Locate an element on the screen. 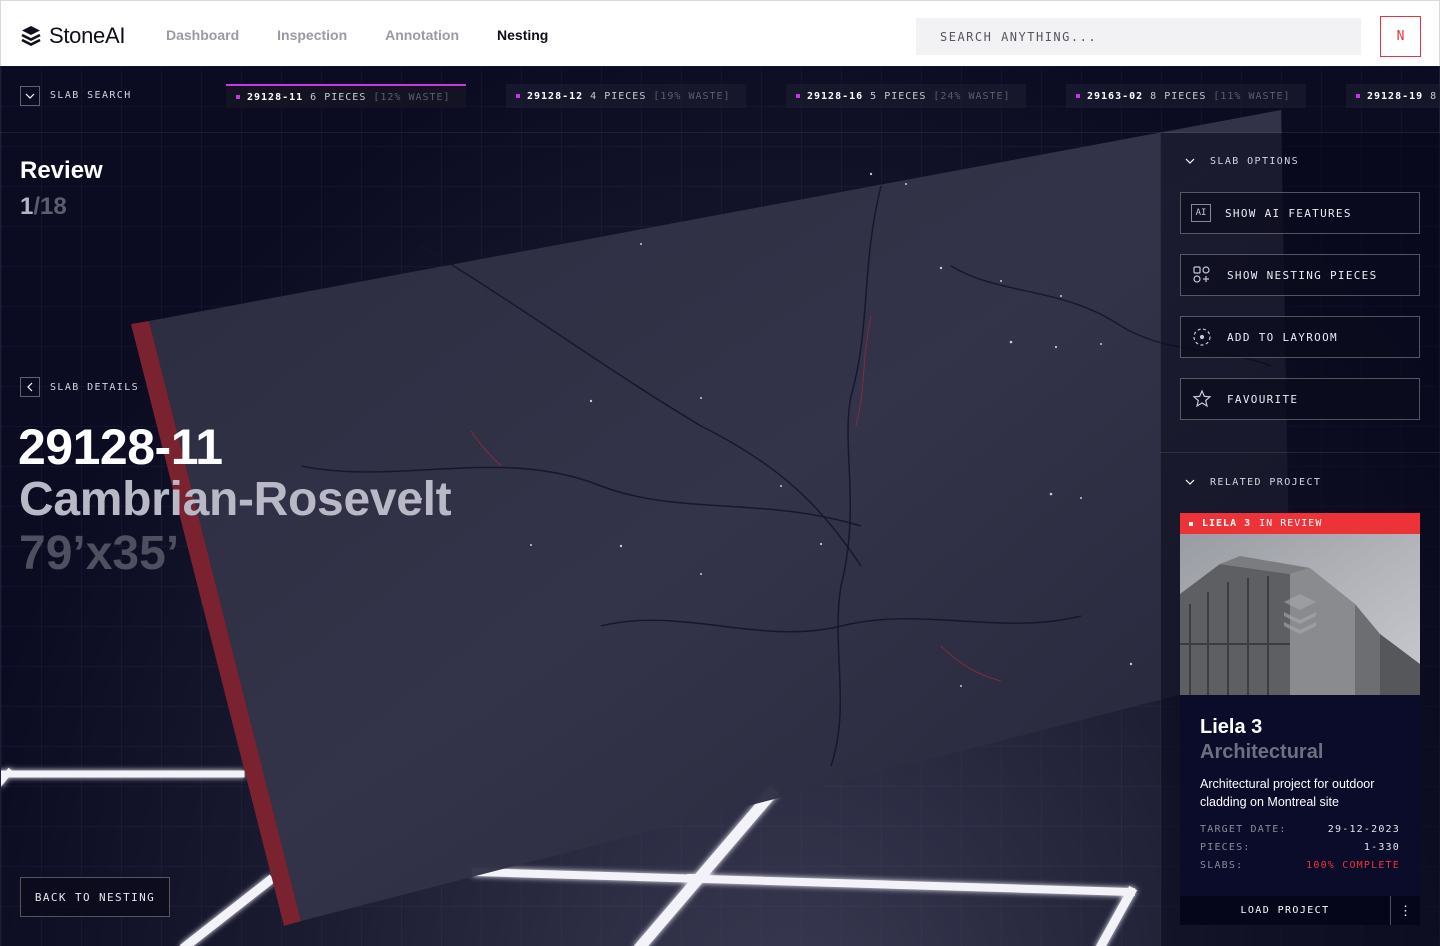  tab-slab-id: 29128-16 is located at coordinates (835, 96).